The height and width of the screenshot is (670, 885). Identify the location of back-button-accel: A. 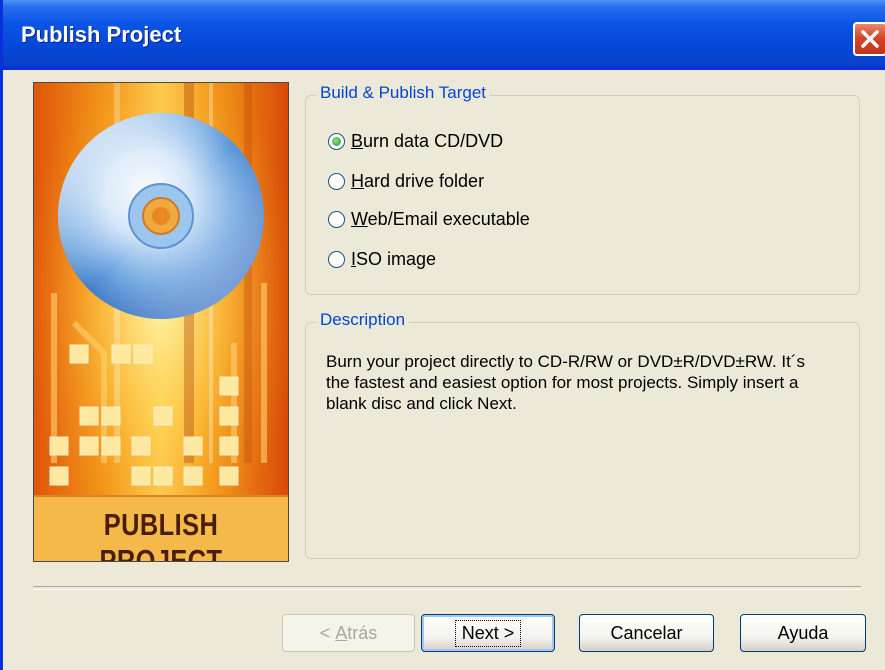
(341, 632).